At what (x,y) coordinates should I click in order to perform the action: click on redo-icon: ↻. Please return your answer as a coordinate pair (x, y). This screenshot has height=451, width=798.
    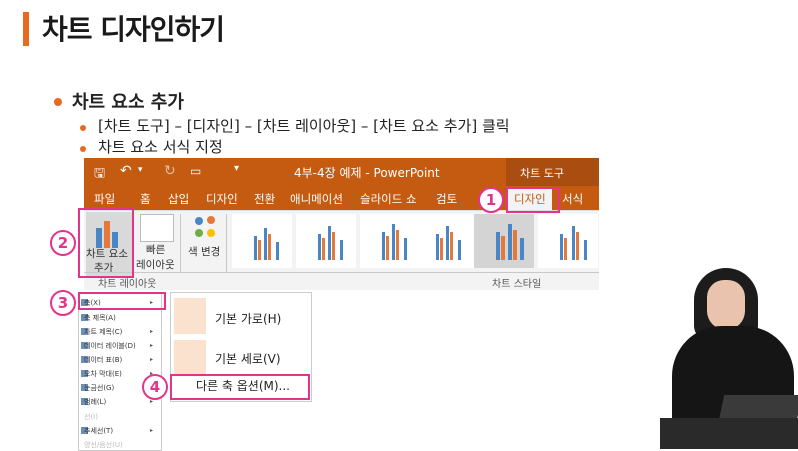
    Looking at the image, I should click on (170, 171).